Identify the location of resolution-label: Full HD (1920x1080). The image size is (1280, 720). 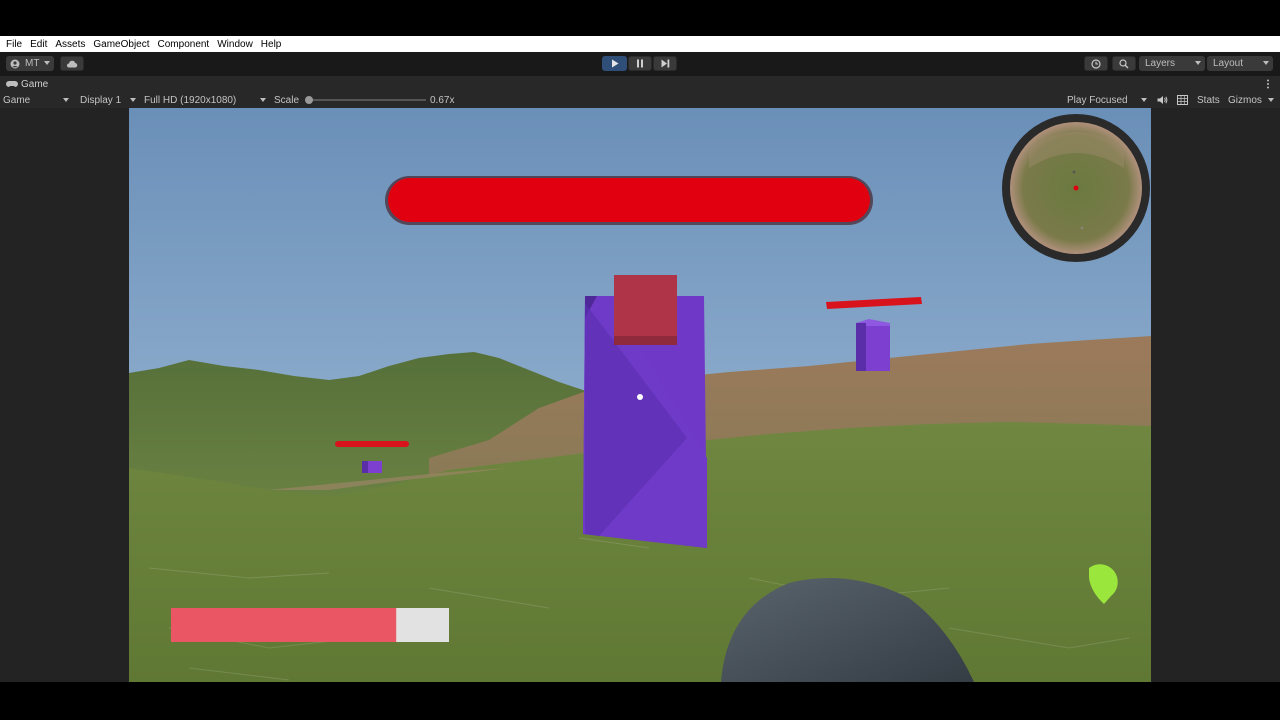
(190, 100).